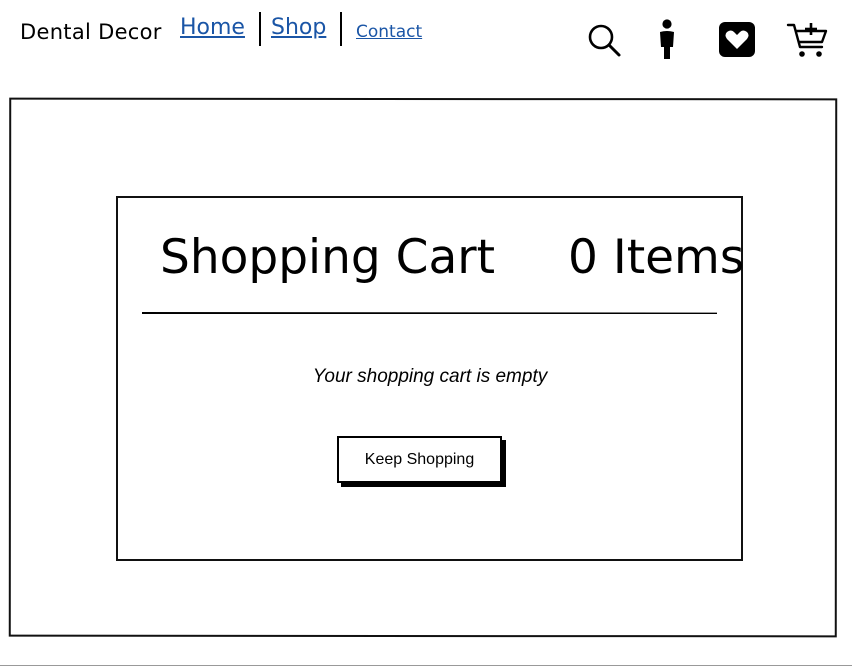 This screenshot has width=852, height=667. I want to click on brand-logo-text: Dental Decor, so click(91, 32).